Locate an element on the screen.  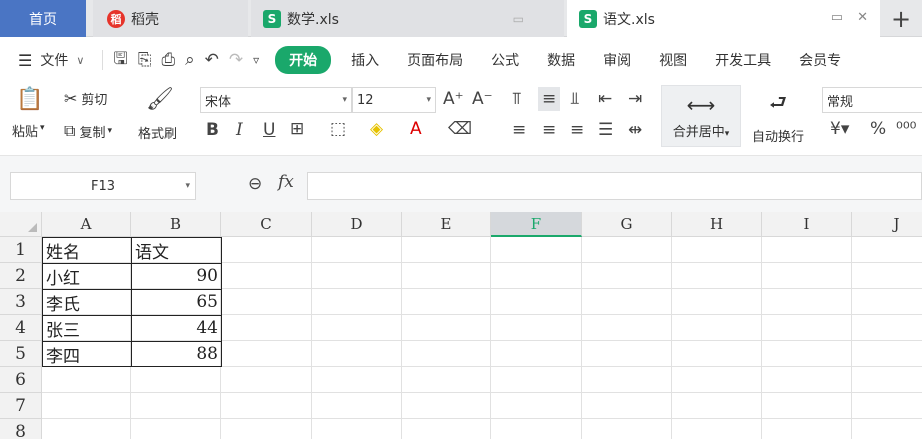
column-header-d: D is located at coordinates (357, 224).